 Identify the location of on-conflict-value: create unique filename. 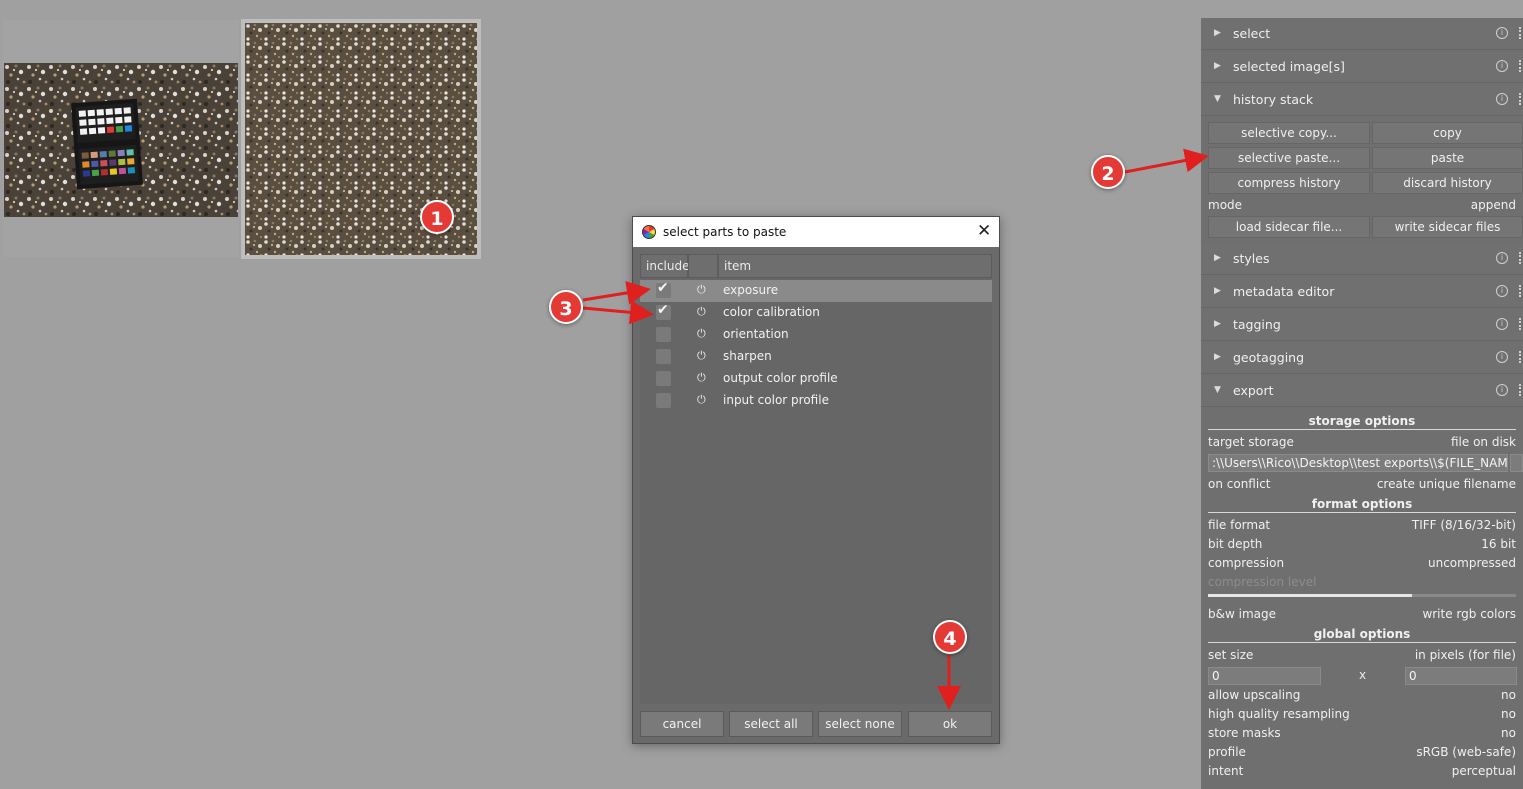
(1446, 484).